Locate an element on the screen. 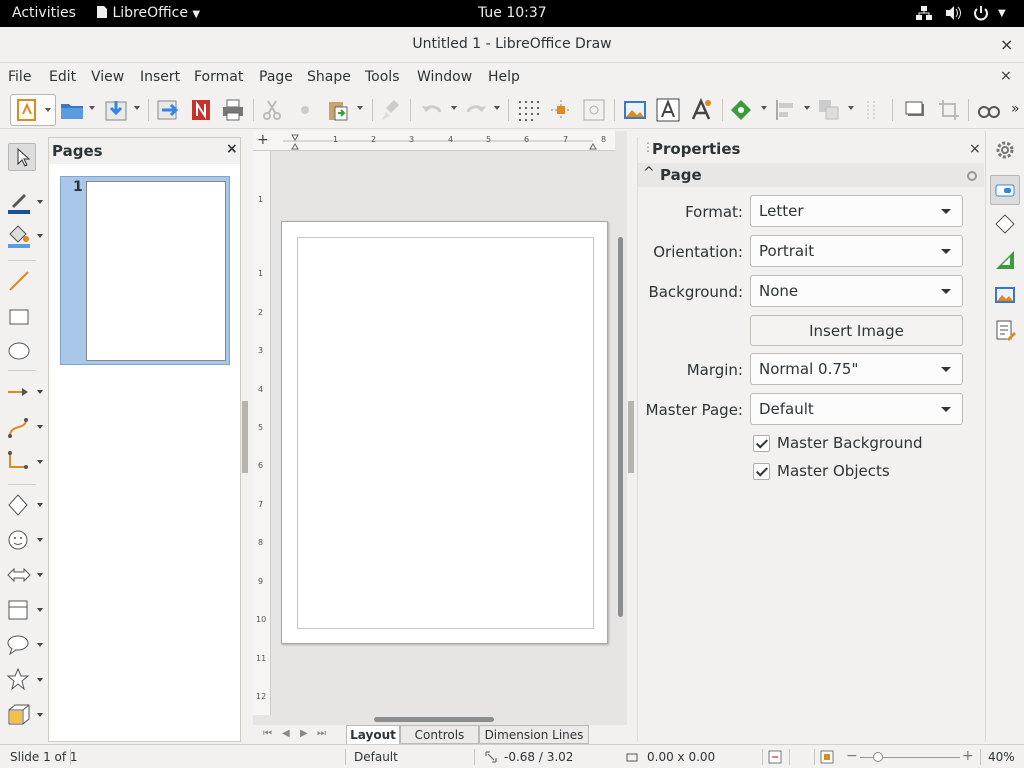 This screenshot has width=1024, height=768. document-modified-icon is located at coordinates (775, 757).